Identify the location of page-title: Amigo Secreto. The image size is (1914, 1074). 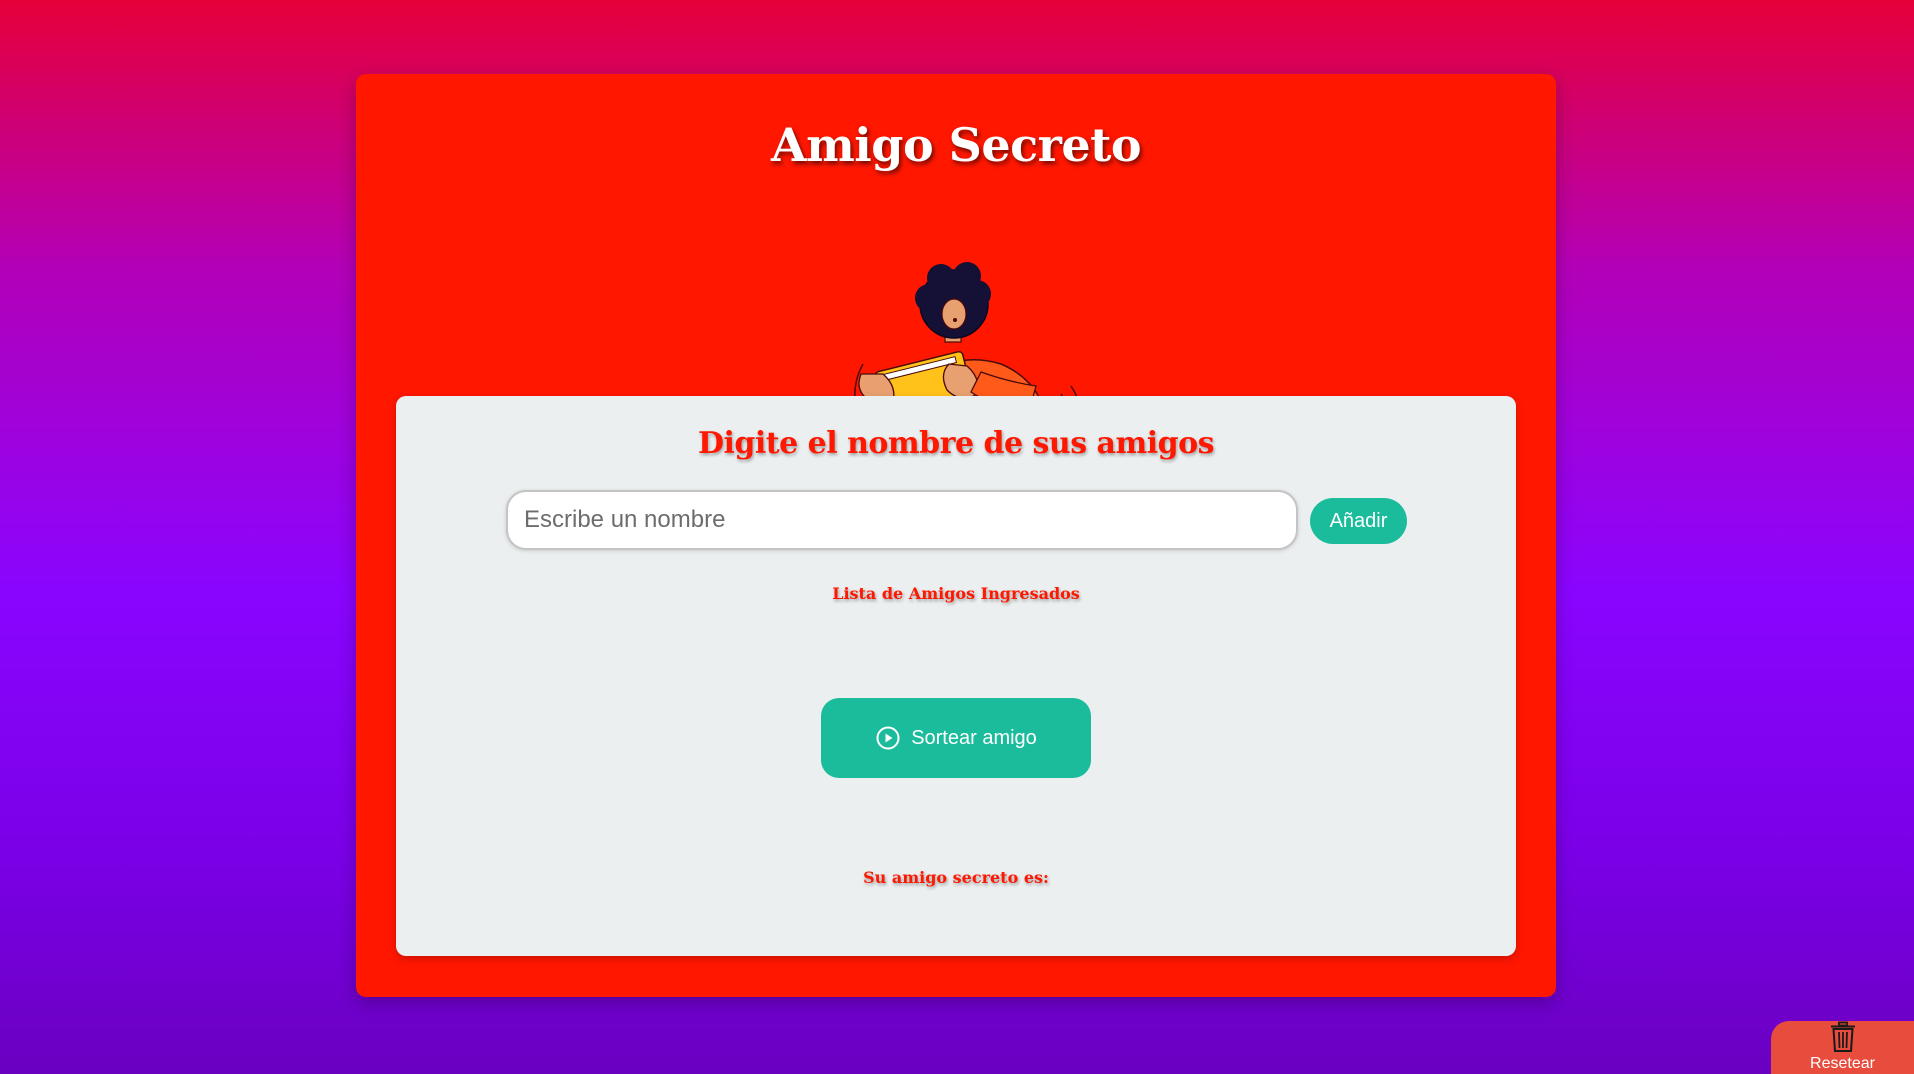
(956, 145).